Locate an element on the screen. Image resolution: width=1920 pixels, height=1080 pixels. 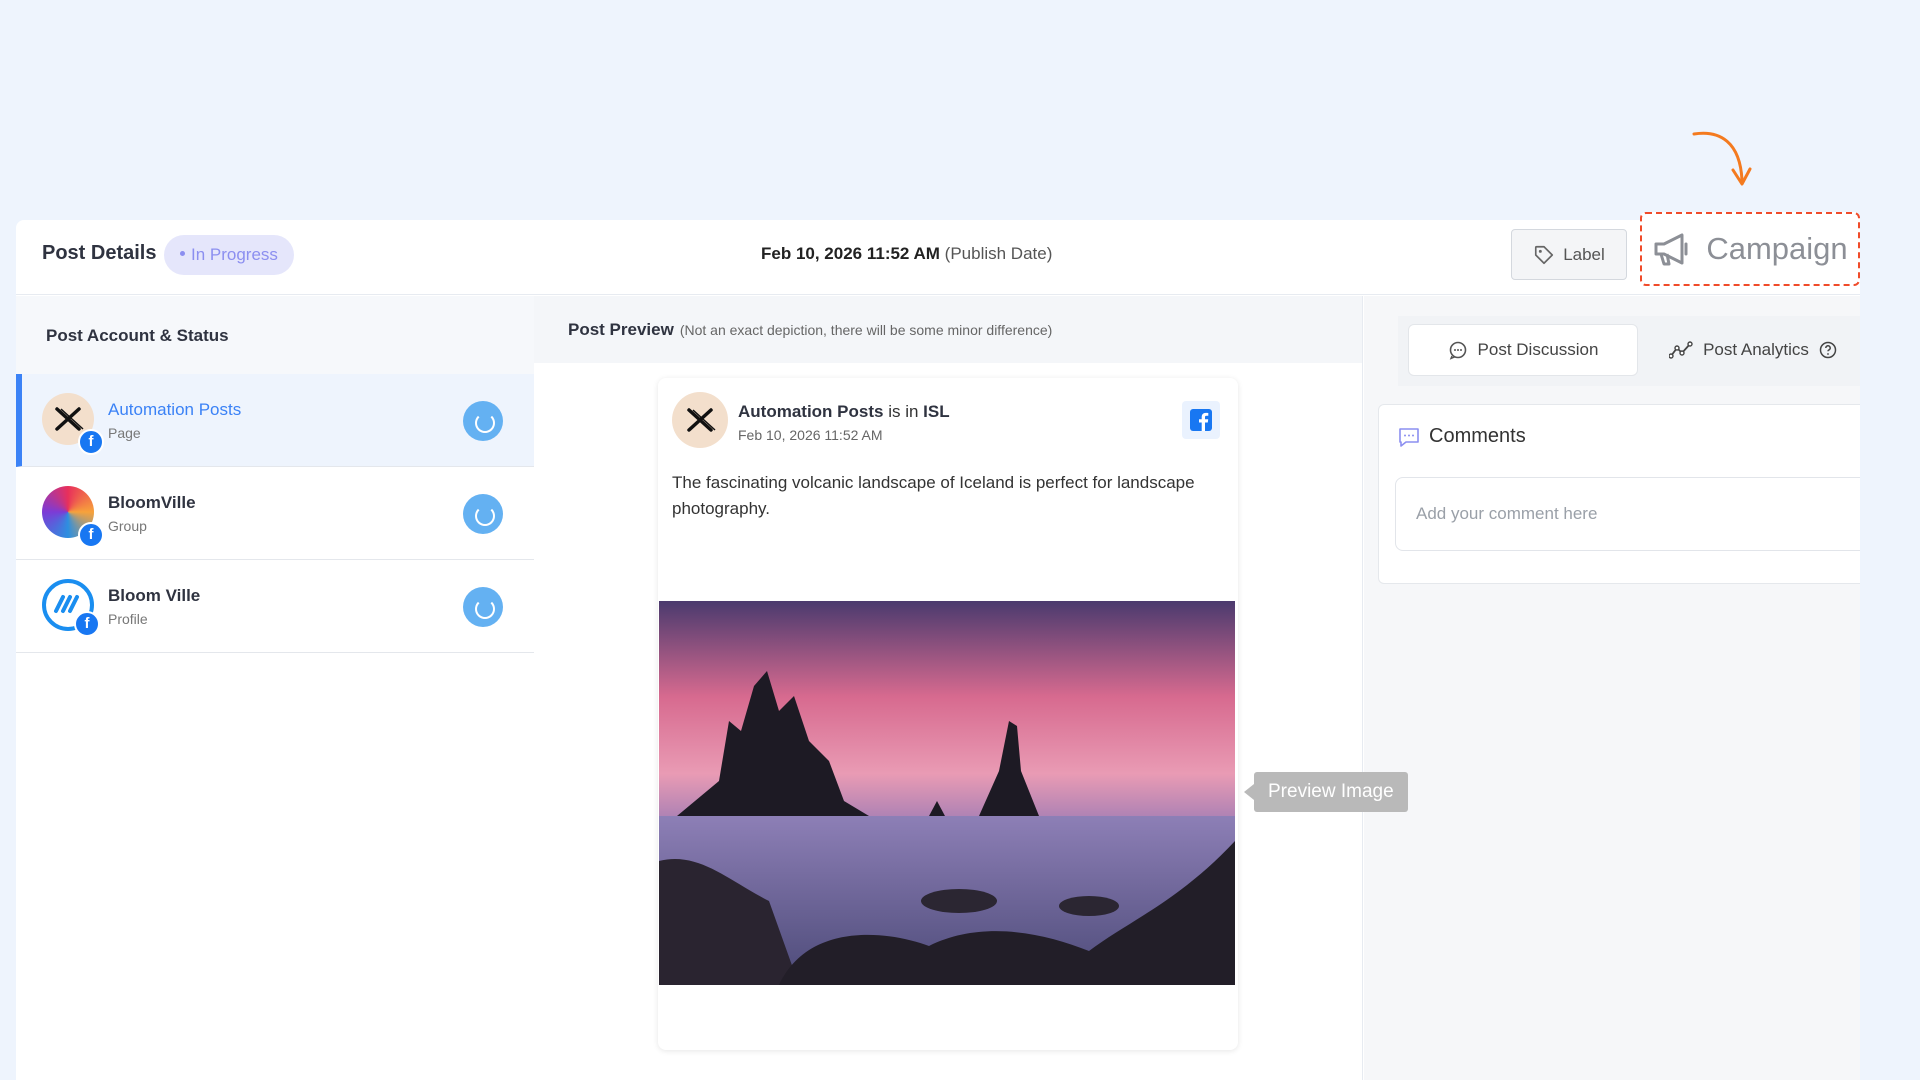
comment-input is located at coordinates (1637, 514).